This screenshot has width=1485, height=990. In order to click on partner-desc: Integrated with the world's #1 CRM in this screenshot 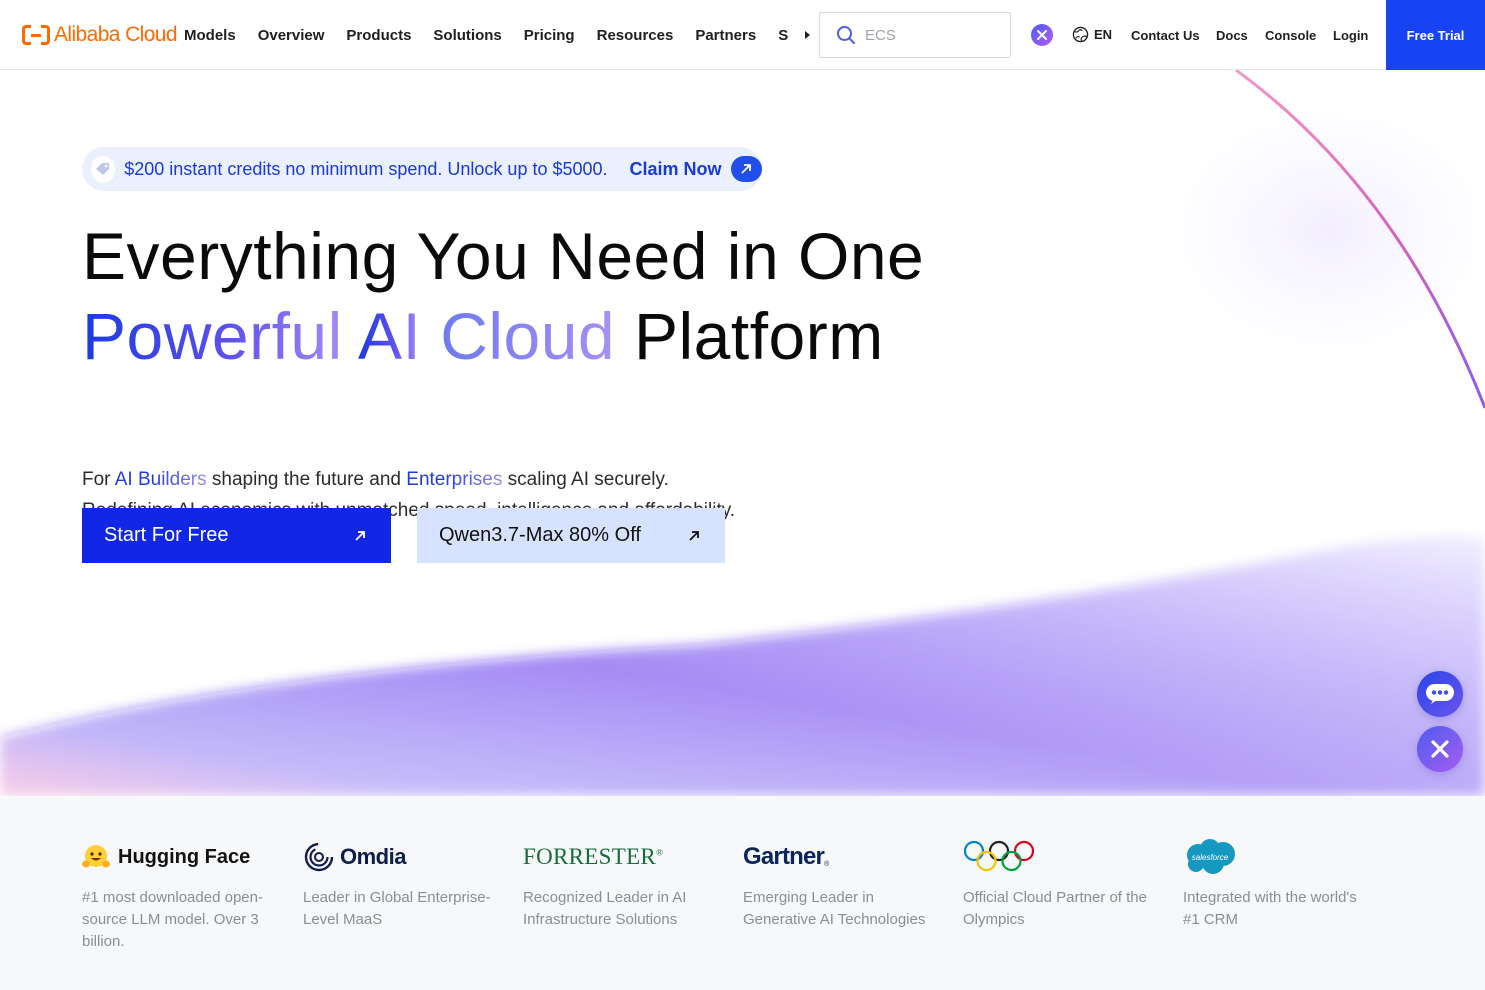, I will do `click(1270, 908)`.